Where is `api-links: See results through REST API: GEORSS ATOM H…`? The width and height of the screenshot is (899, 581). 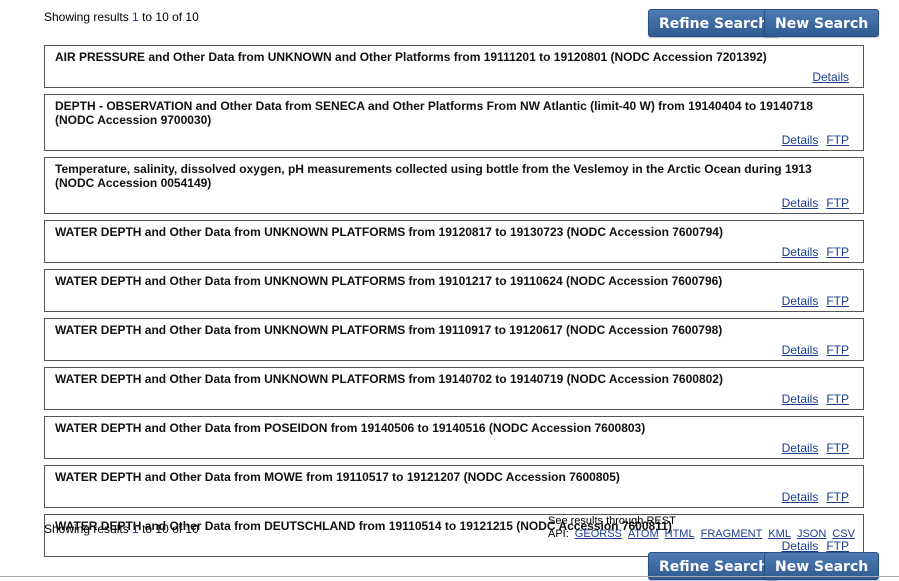 api-links: See results through REST API: GEORSS ATOM H… is located at coordinates (701, 528).